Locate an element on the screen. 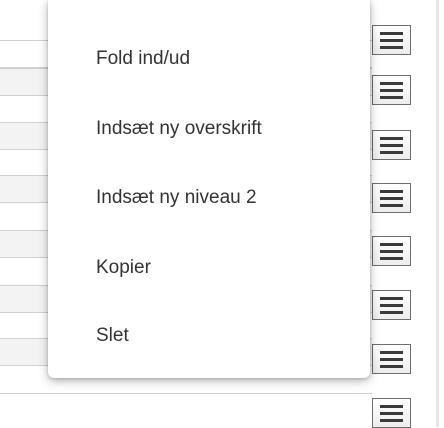 This screenshot has height=428, width=444. menu-item-copy: Kopier is located at coordinates (123, 268).